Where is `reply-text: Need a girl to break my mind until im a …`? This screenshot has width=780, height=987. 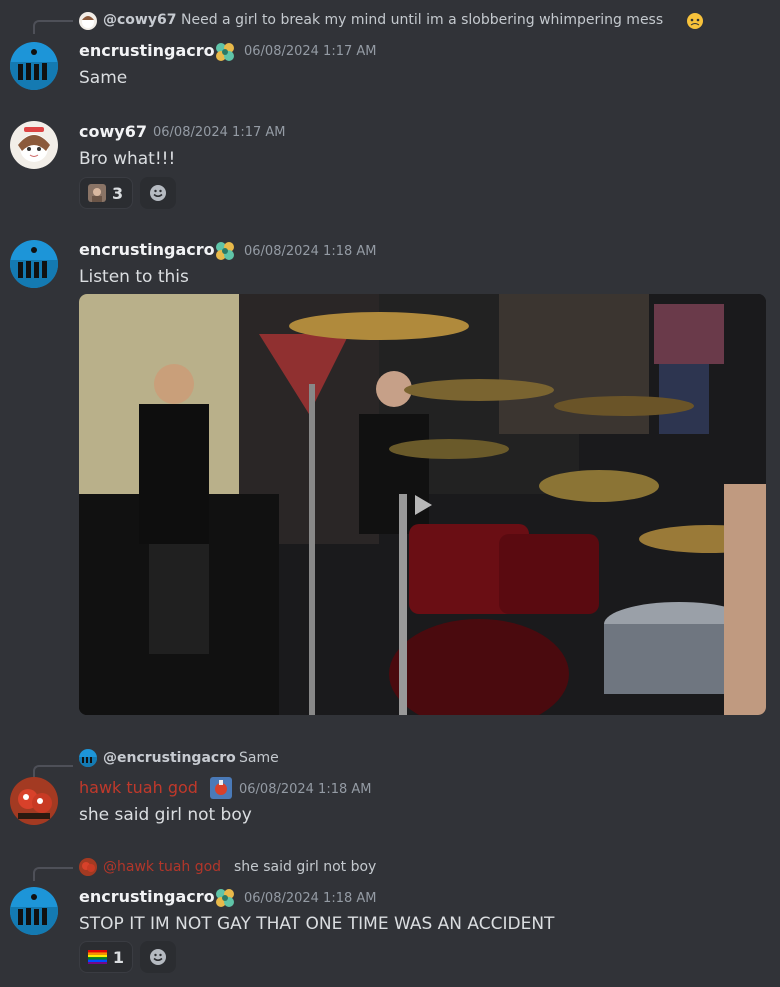
reply-text: Need a girl to break my mind until im a … is located at coordinates (422, 20).